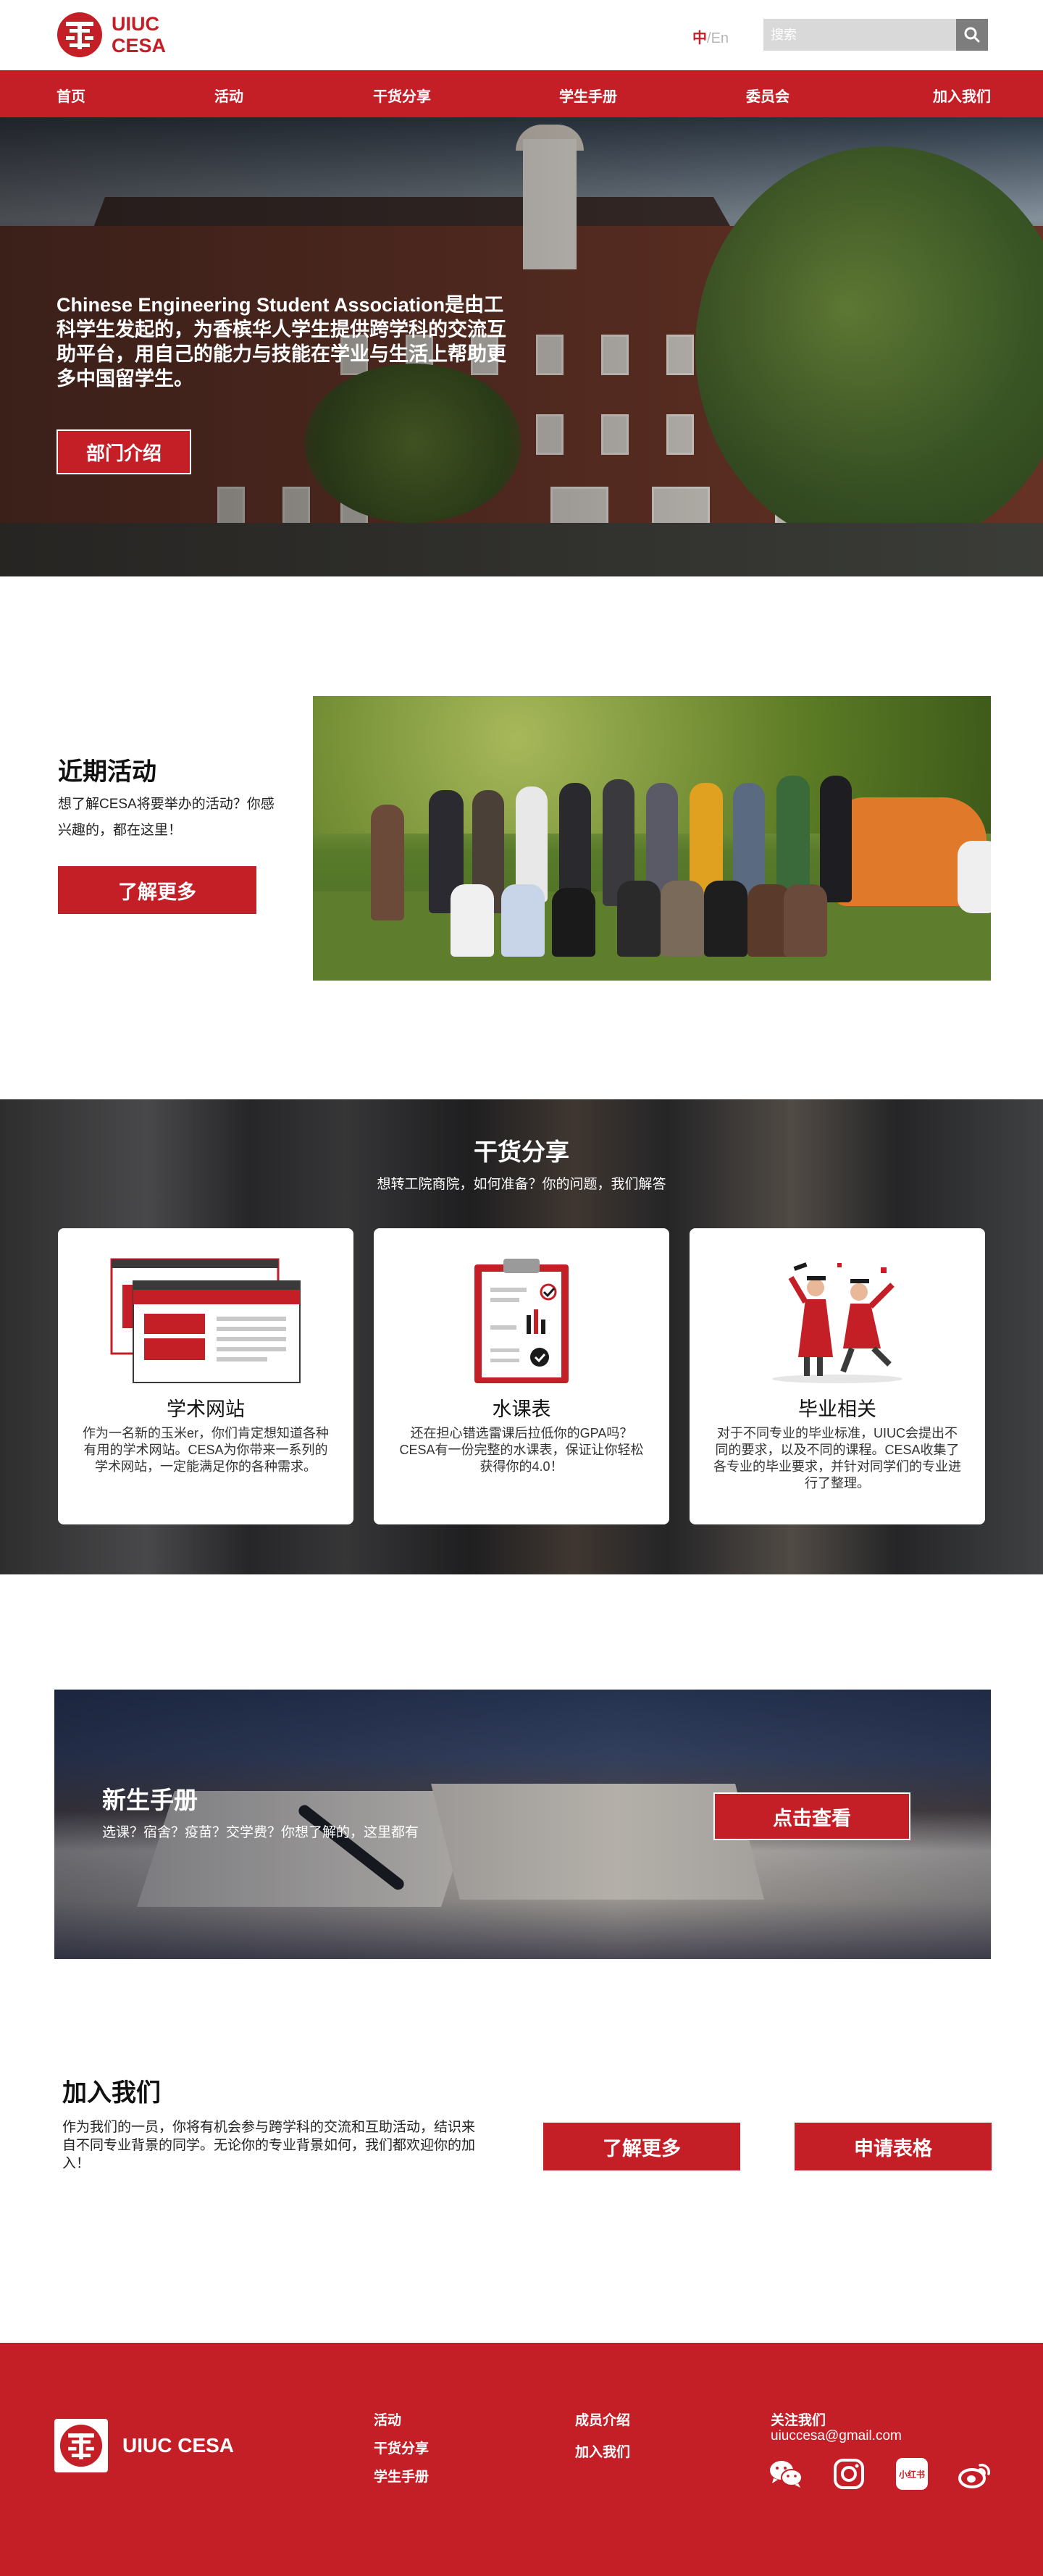  What do you see at coordinates (521, 1409) in the screenshot?
I see `resource-card-title: 水课表` at bounding box center [521, 1409].